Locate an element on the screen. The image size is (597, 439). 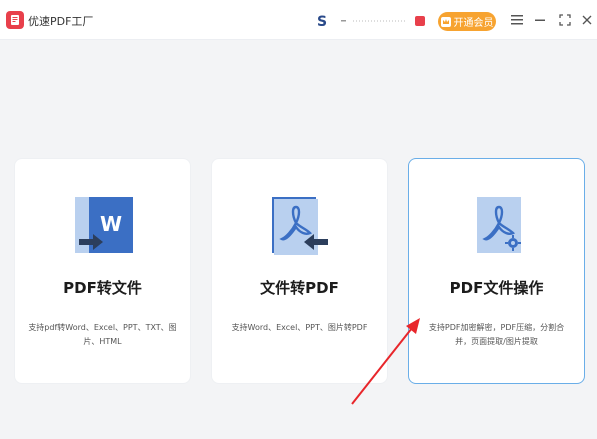
vip-label: 开通会员 is located at coordinates (473, 23).